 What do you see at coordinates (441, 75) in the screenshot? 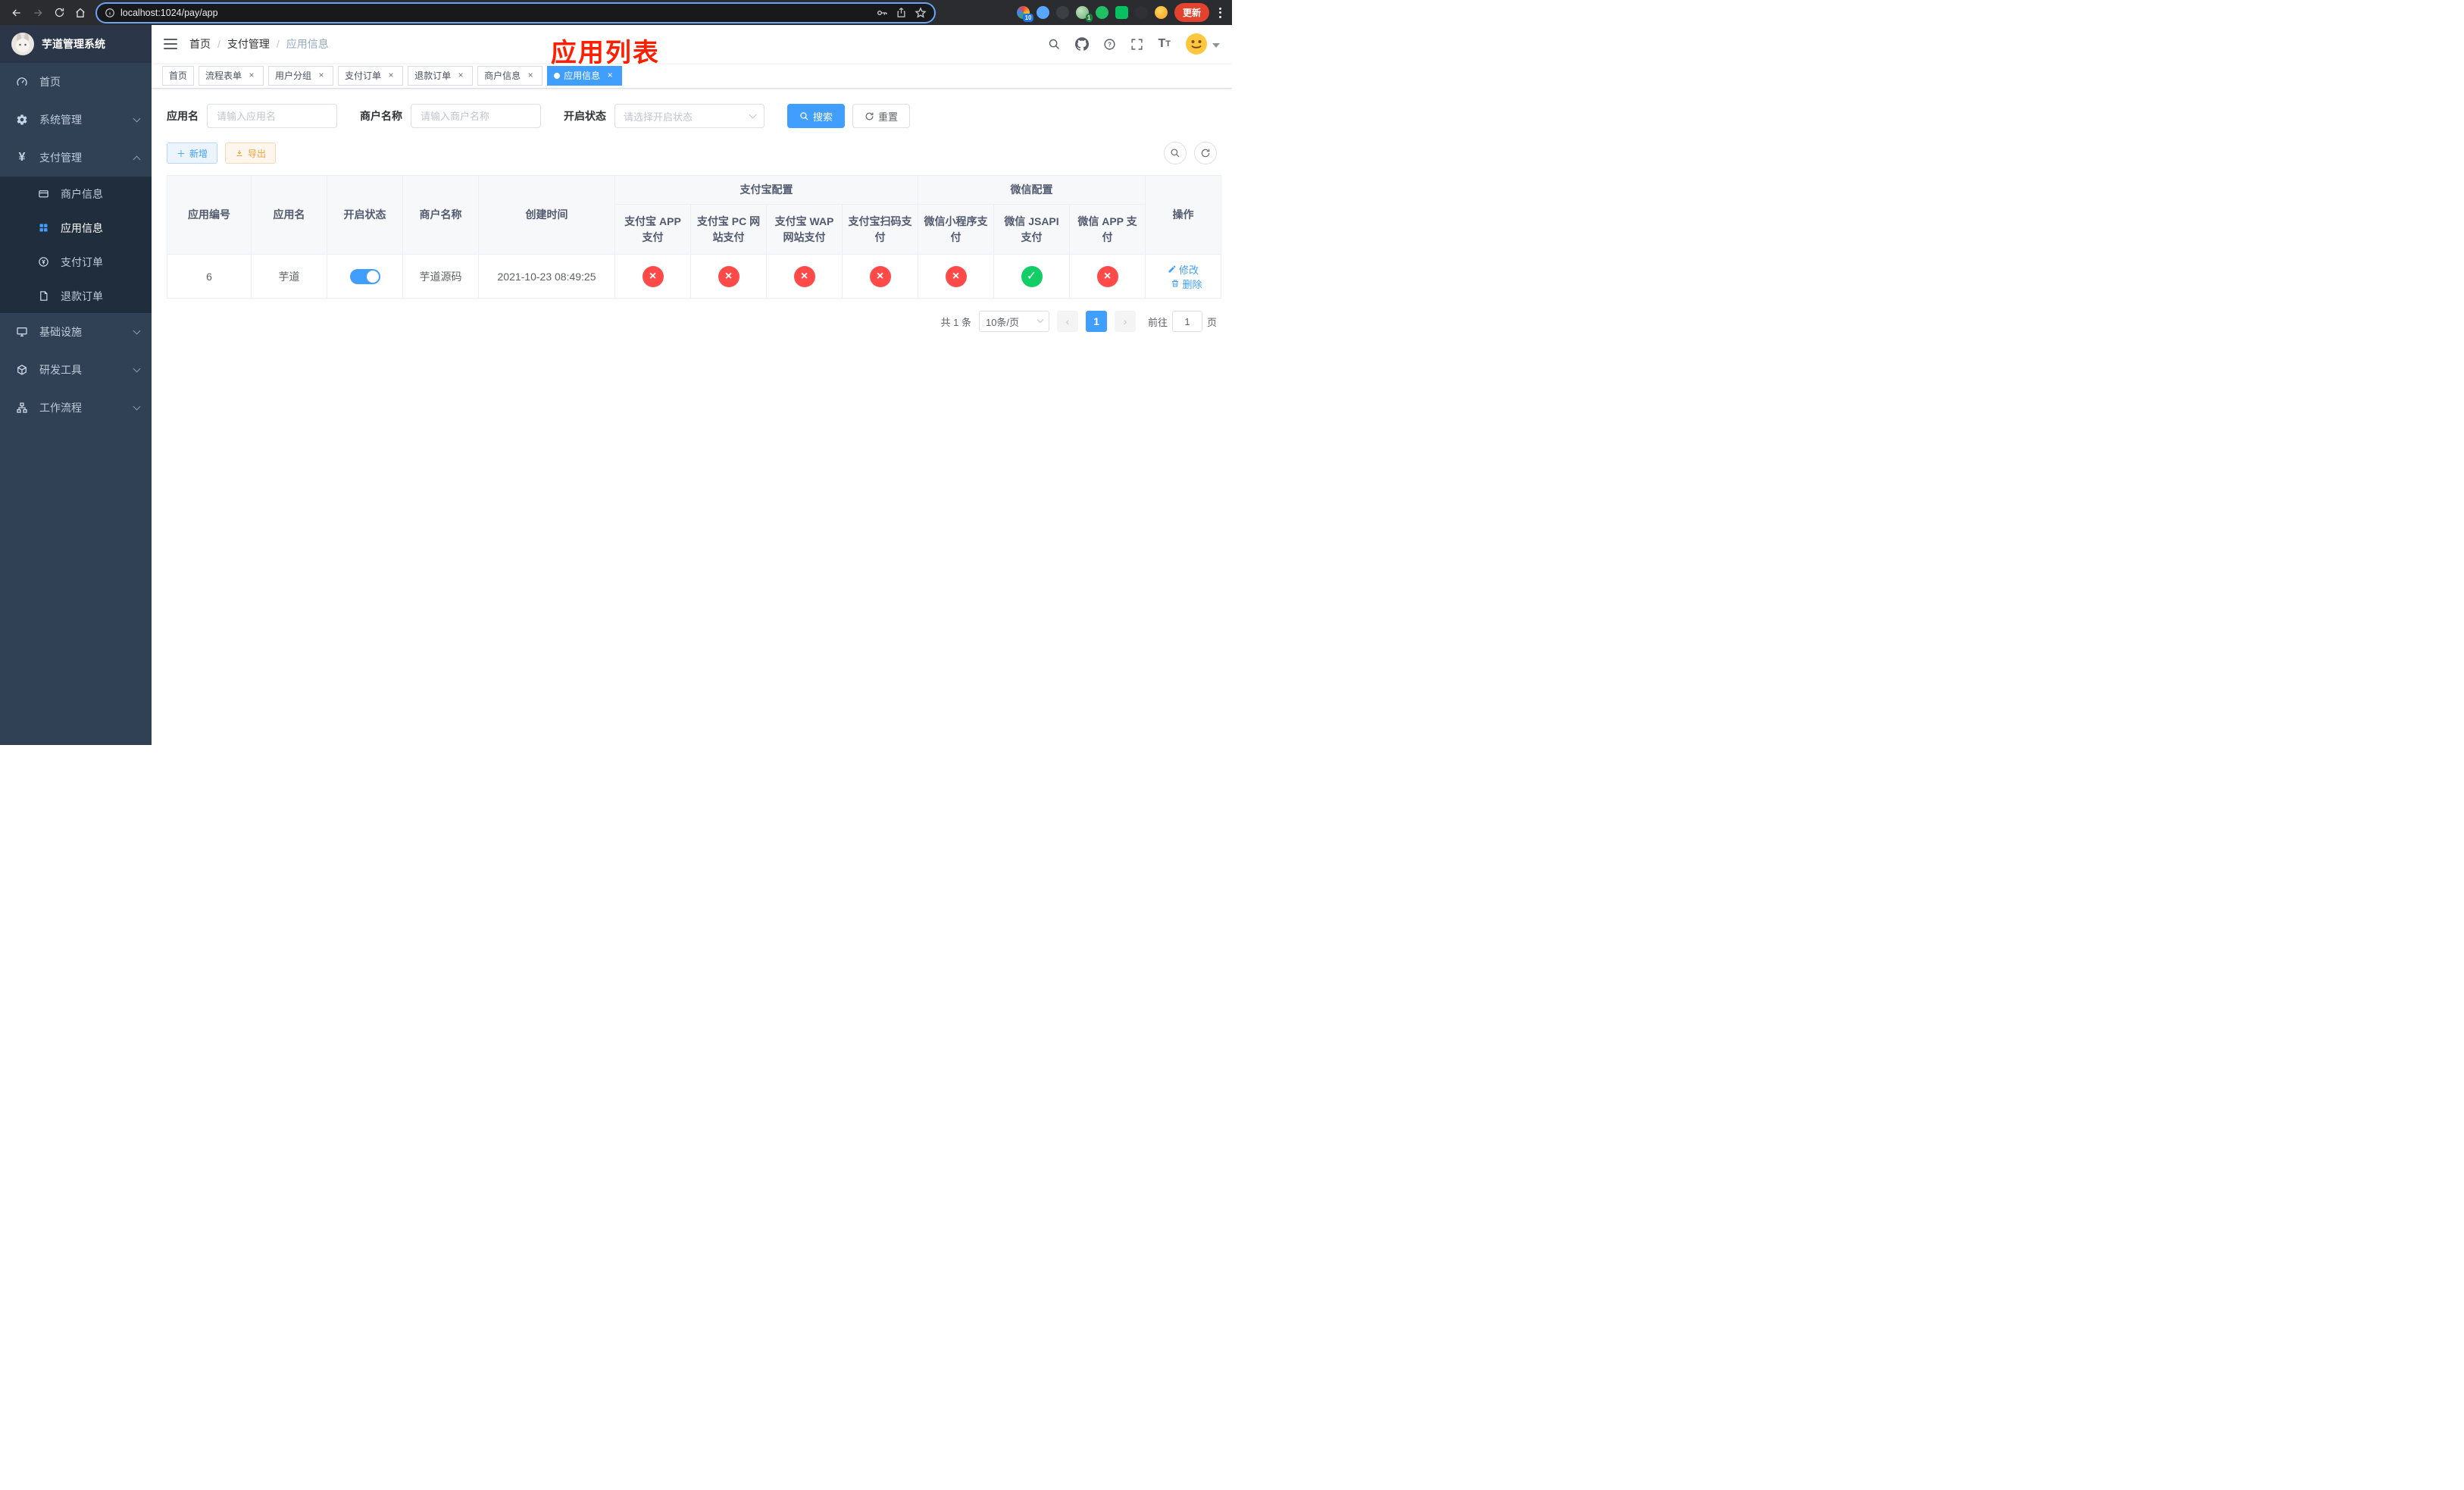
I see `tab-refund-order: 退款订单 ×` at bounding box center [441, 75].